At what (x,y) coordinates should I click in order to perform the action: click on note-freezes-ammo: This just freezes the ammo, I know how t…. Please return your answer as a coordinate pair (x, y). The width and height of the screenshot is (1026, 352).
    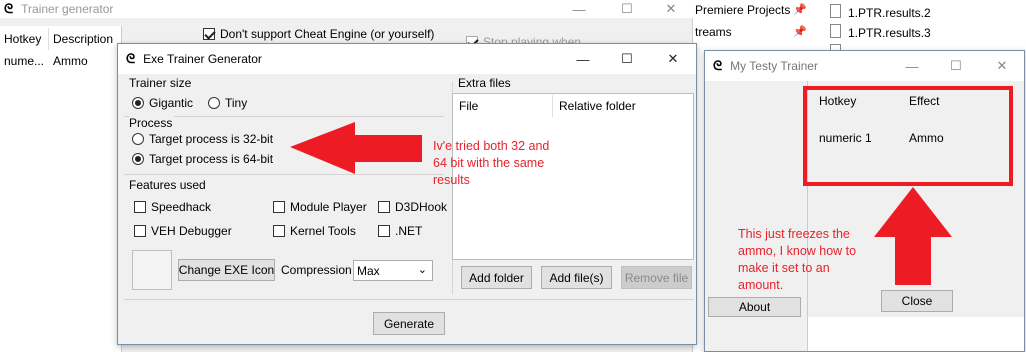
    Looking at the image, I should click on (797, 260).